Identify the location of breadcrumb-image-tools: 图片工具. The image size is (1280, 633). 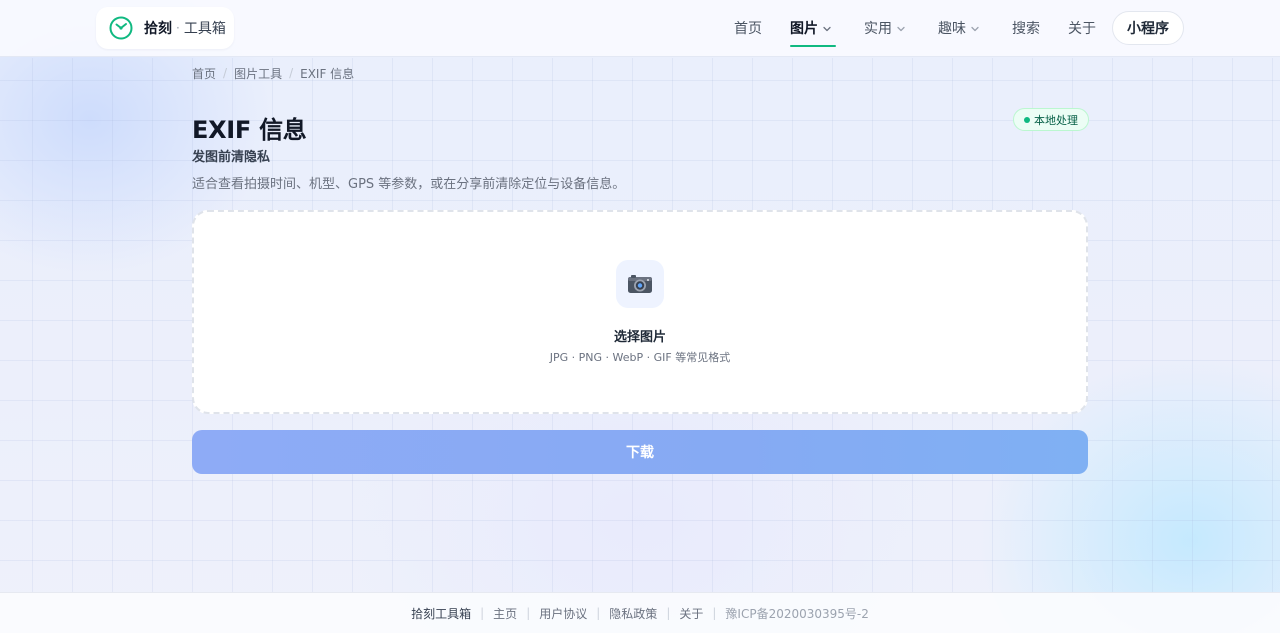
(258, 73).